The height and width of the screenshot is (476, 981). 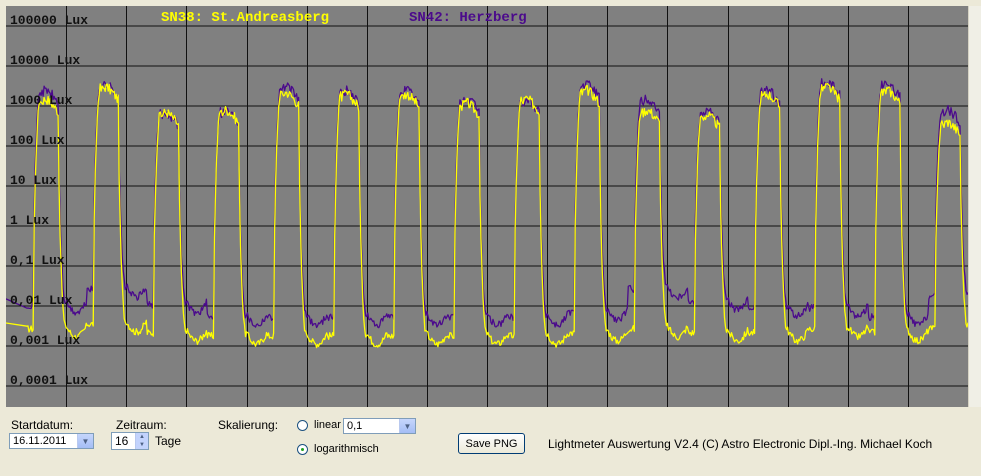 I want to click on y-tick-label: 1000 Lux, so click(x=41, y=100).